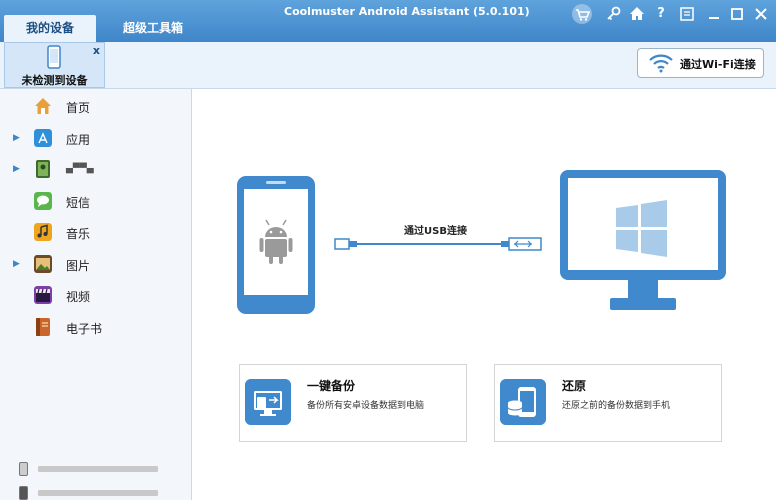  Describe the element at coordinates (80, 169) in the screenshot. I see `sidebar-item-label: ▄▀▀▄` at that location.